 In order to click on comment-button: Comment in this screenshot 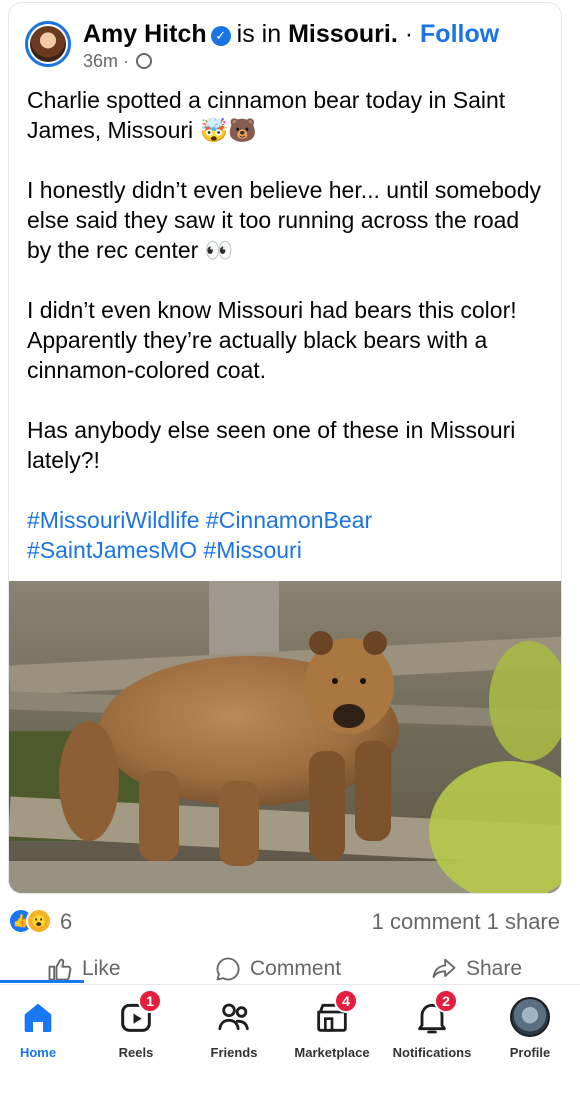, I will do `click(277, 969)`.